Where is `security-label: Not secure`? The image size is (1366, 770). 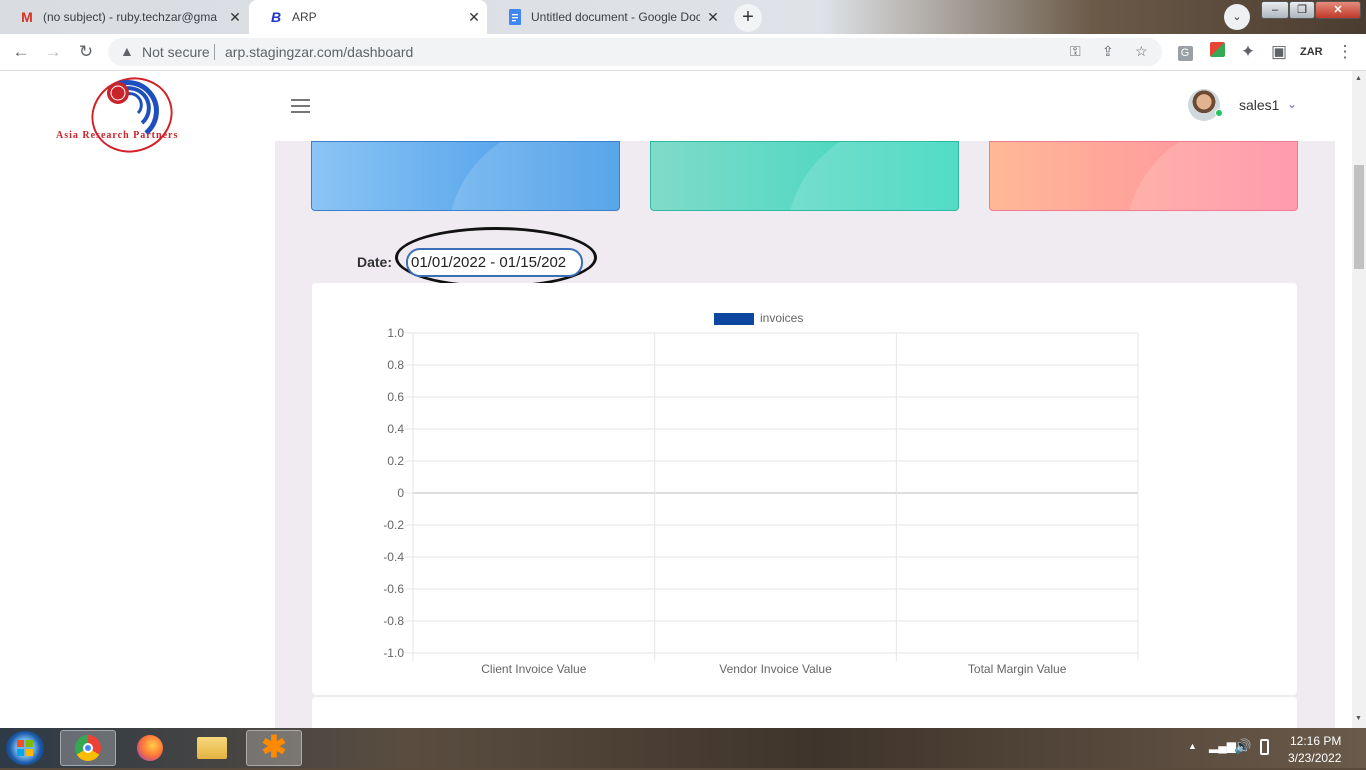
security-label: Not secure is located at coordinates (176, 52).